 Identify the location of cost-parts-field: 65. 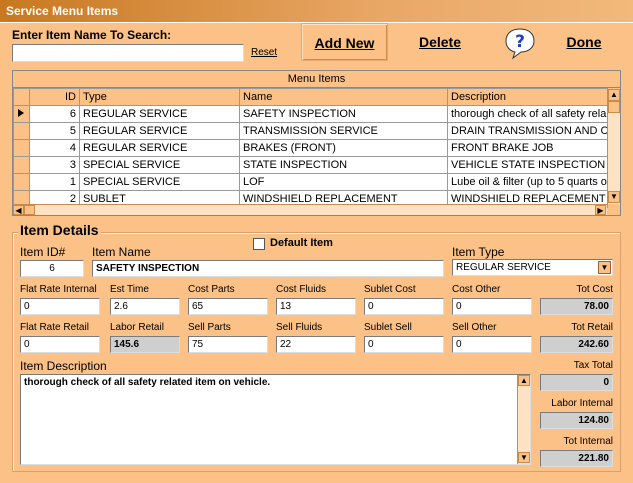
(228, 306).